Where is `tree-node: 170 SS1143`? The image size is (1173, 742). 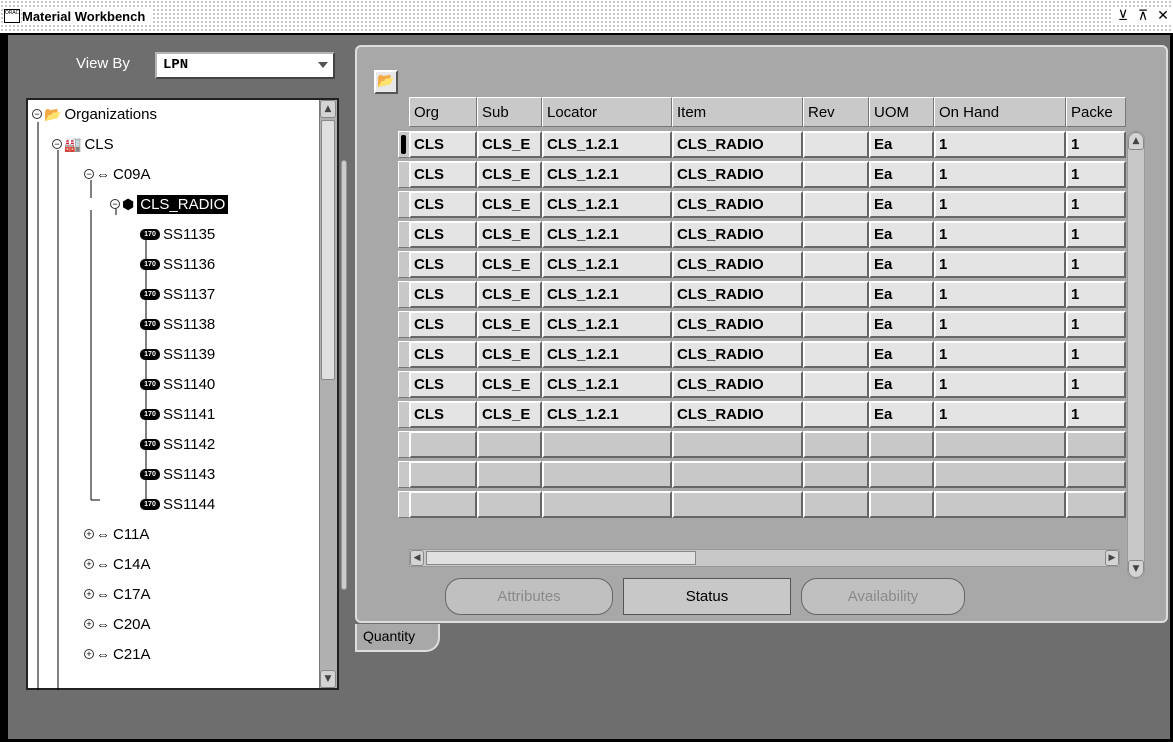 tree-node: 170 SS1143 is located at coordinates (177, 474).